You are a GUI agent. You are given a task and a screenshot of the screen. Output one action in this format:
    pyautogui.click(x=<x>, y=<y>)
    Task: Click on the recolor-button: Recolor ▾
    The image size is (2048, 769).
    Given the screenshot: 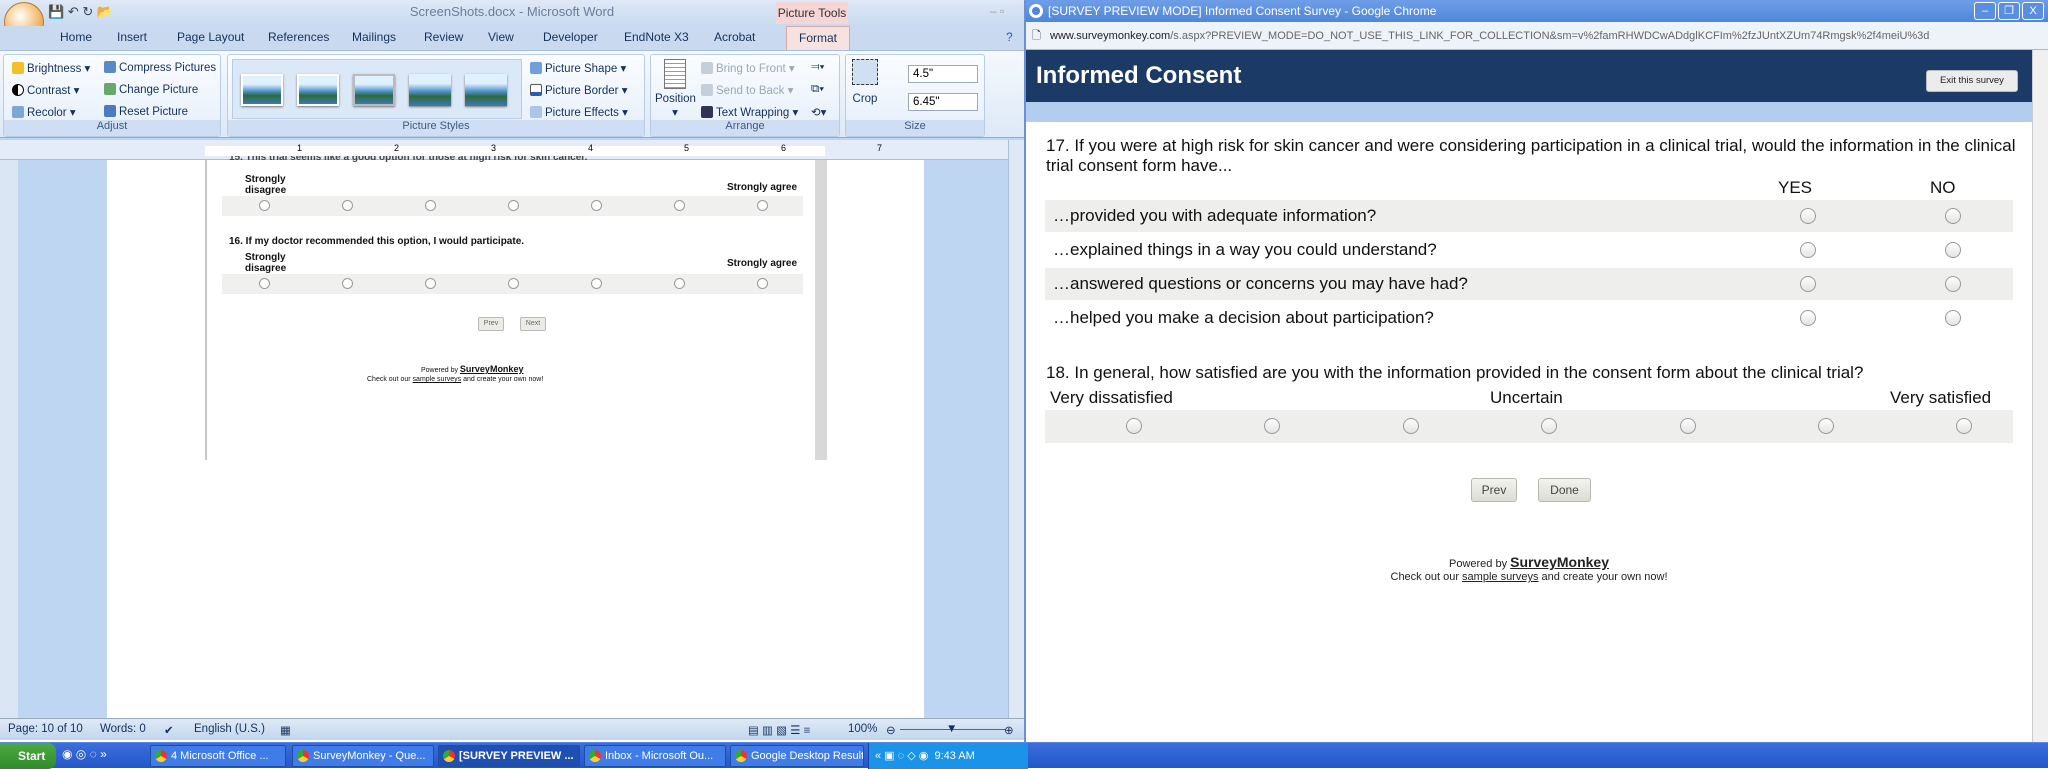 What is the action you would take?
    pyautogui.click(x=44, y=112)
    